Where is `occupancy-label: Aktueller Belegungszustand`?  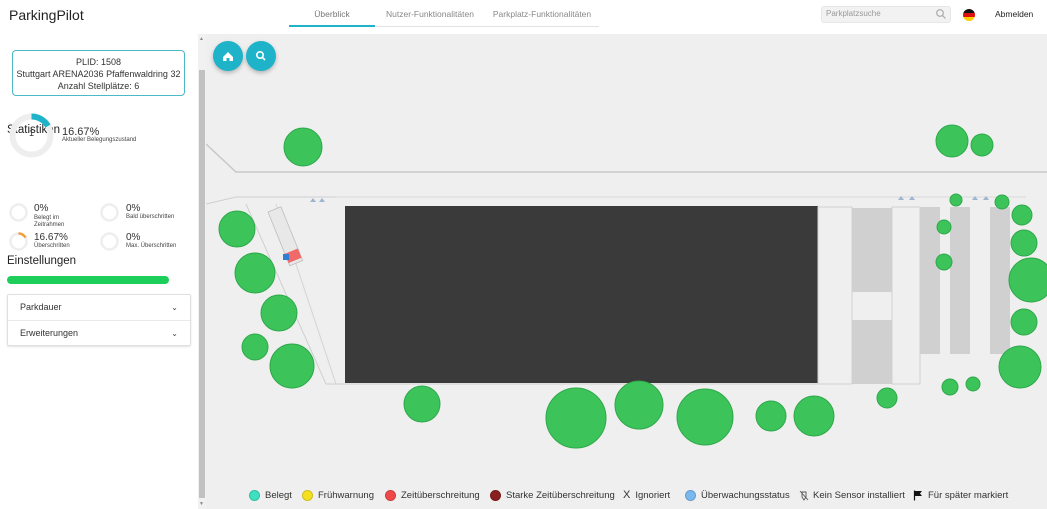
occupancy-label: Aktueller Belegungszustand is located at coordinates (99, 140).